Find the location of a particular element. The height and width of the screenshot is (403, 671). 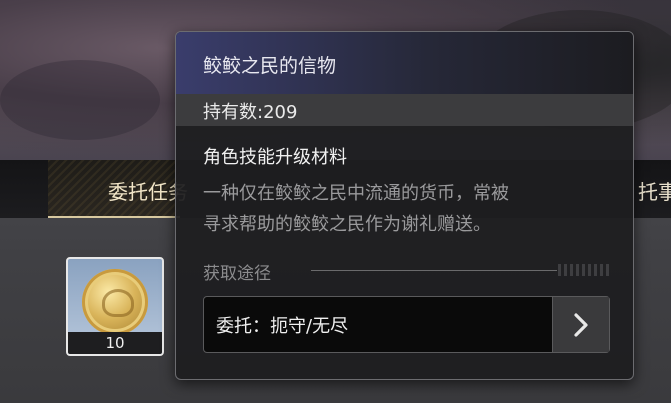

coin-icon is located at coordinates (115, 302).